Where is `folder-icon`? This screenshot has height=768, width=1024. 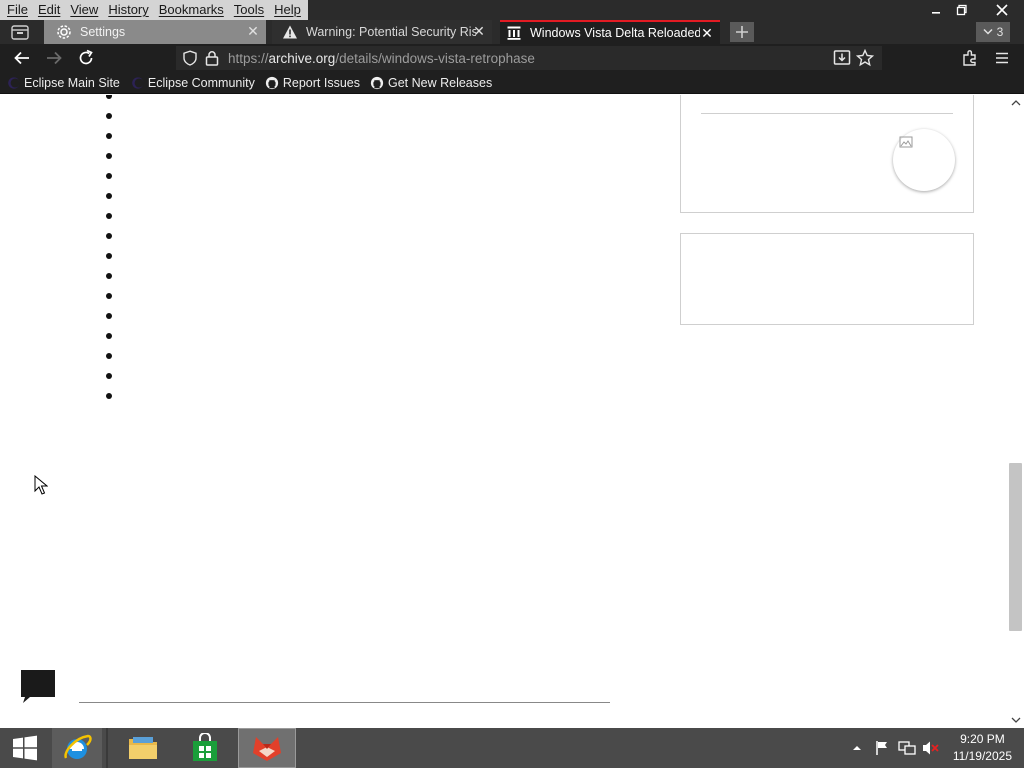 folder-icon is located at coordinates (143, 748).